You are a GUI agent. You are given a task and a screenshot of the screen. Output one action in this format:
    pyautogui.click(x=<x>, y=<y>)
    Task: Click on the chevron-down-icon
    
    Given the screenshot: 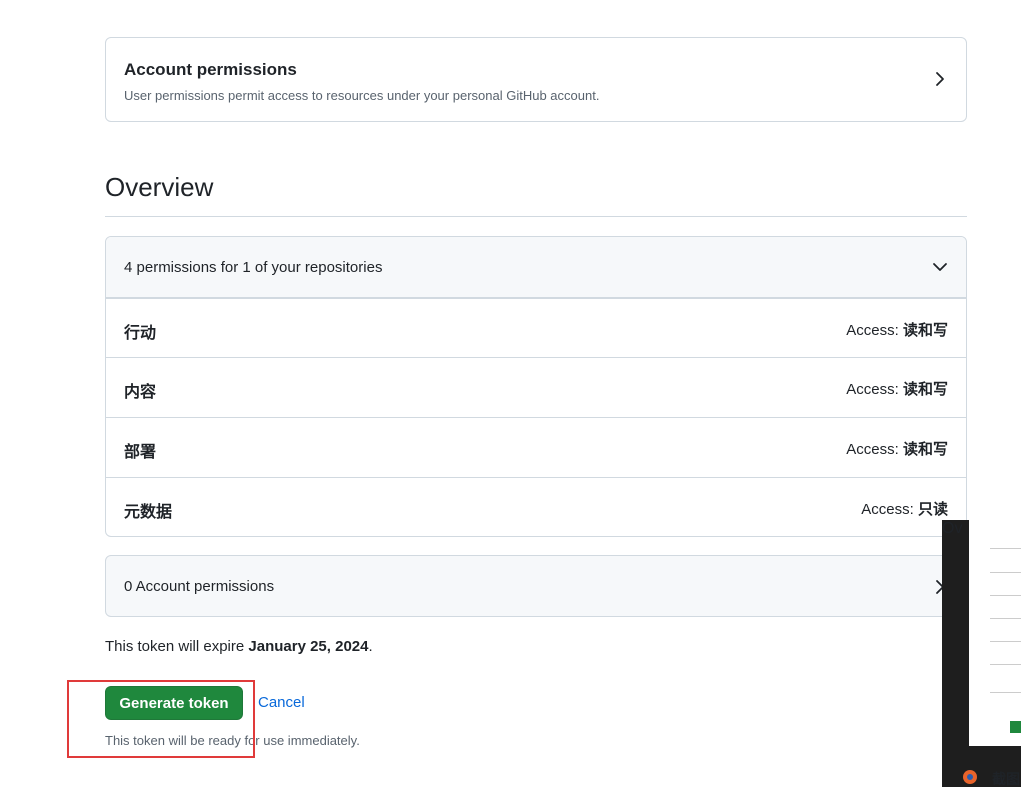 What is the action you would take?
    pyautogui.click(x=940, y=267)
    